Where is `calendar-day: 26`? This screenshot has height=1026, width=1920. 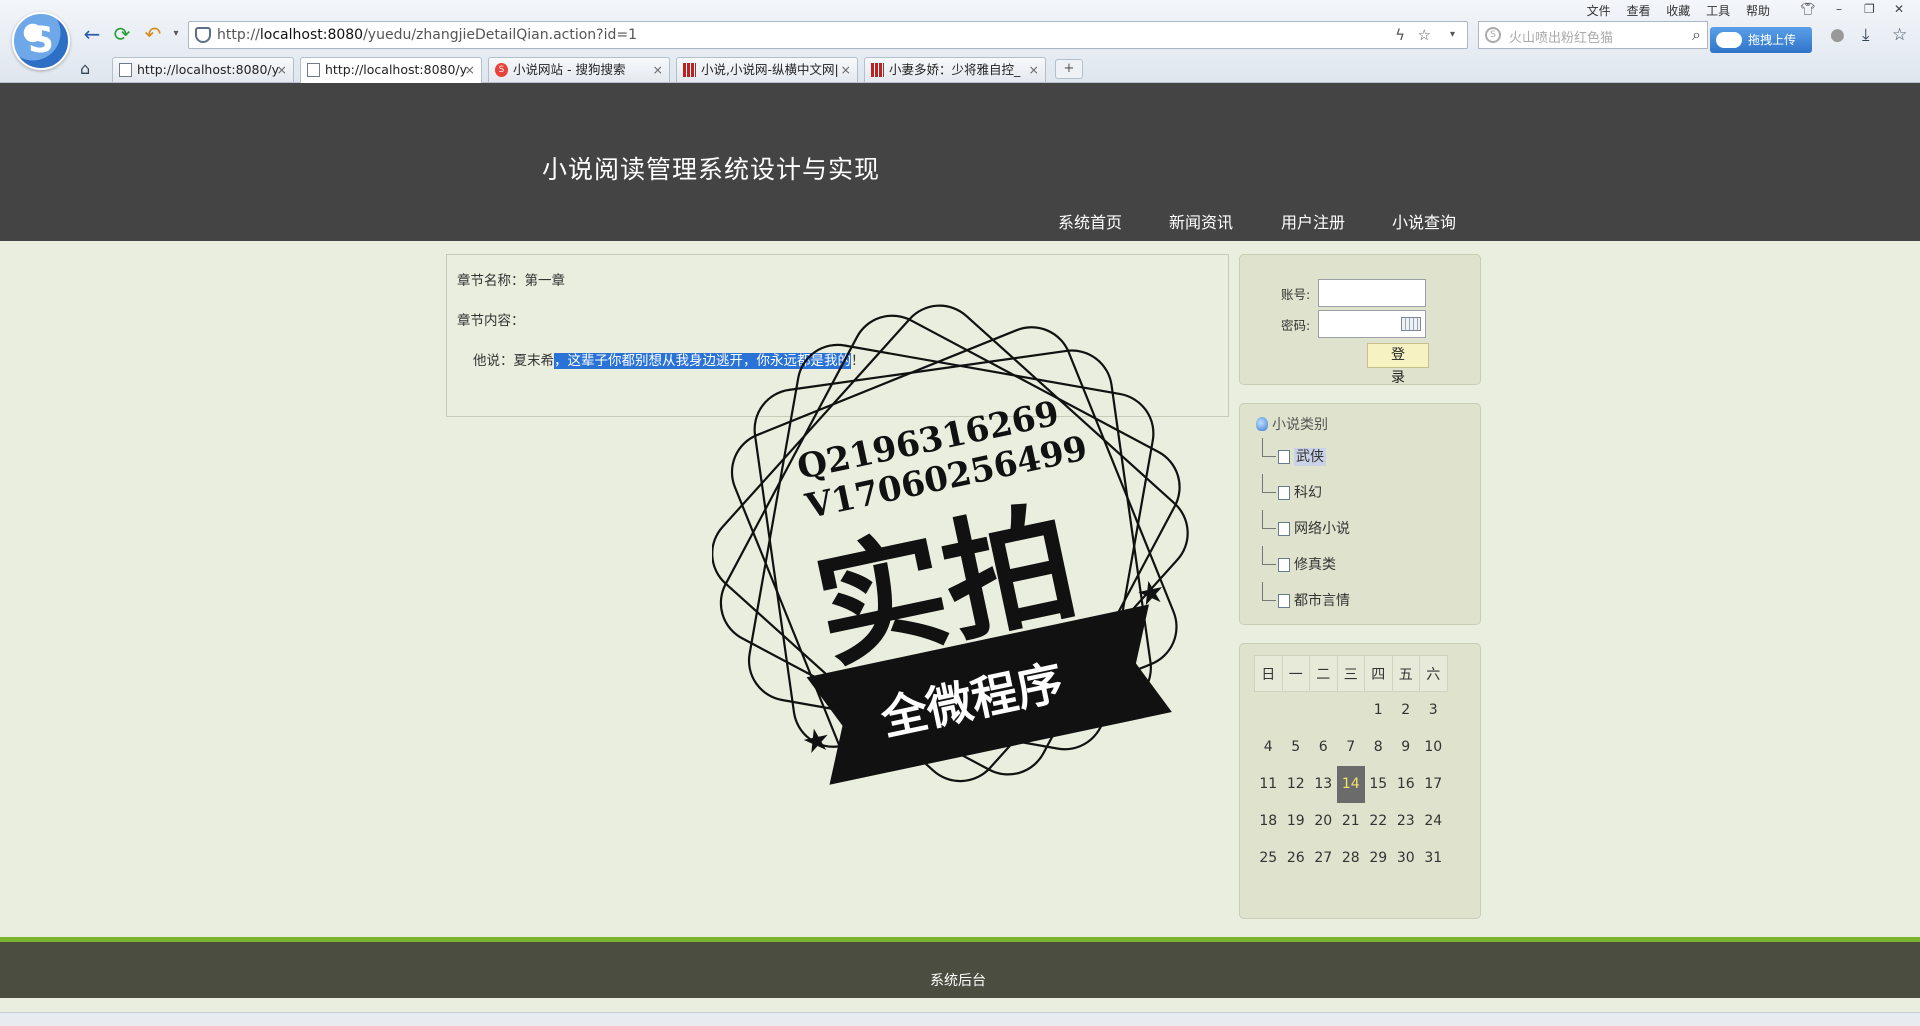 calendar-day: 26 is located at coordinates (1296, 858).